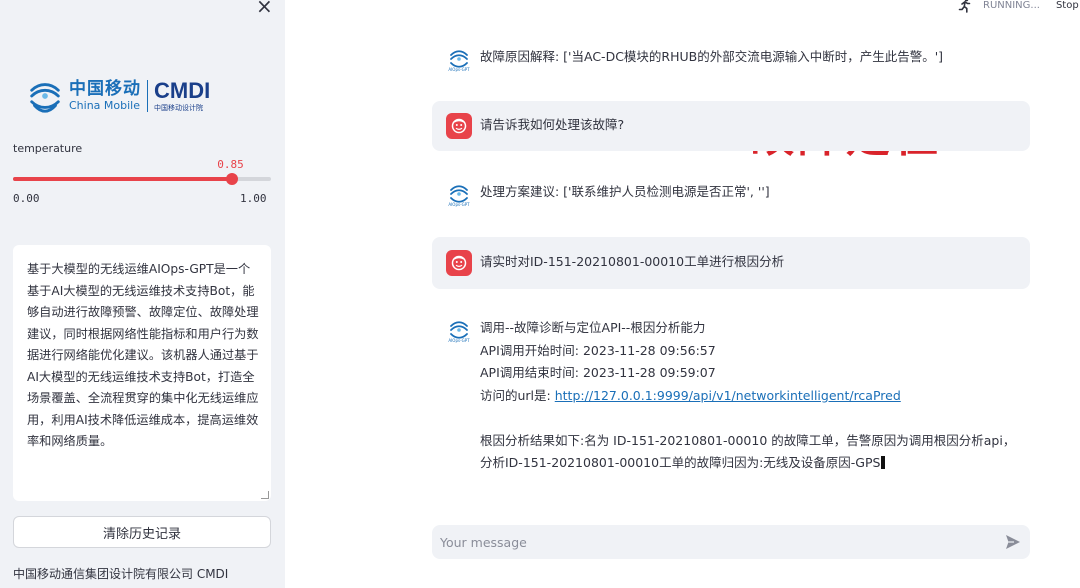  Describe the element at coordinates (264, 8) in the screenshot. I see `close-sidebar-icon: ×` at that location.